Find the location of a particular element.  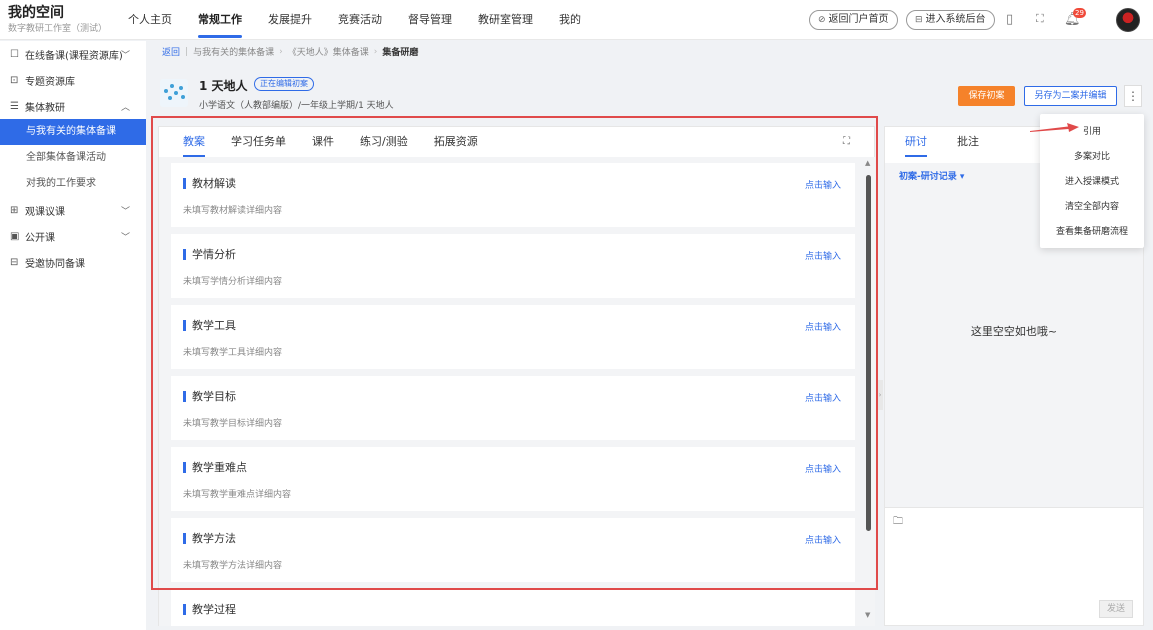

sidebar-item-open-class: ▣ 公开课 ﹀ is located at coordinates (73, 236).